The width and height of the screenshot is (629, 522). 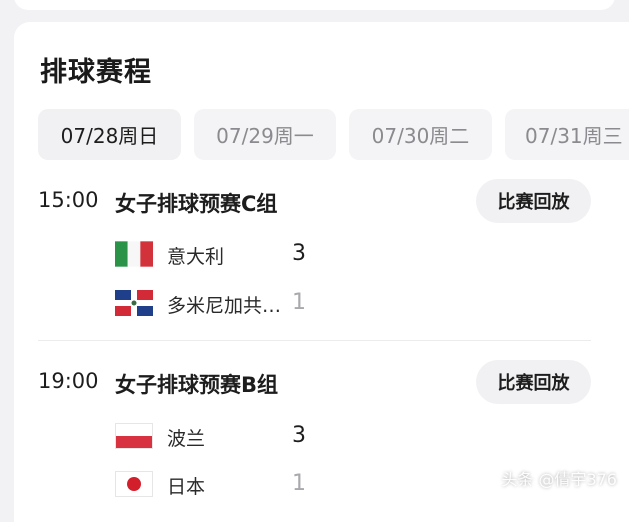 What do you see at coordinates (314, 5) in the screenshot?
I see `top-card` at bounding box center [314, 5].